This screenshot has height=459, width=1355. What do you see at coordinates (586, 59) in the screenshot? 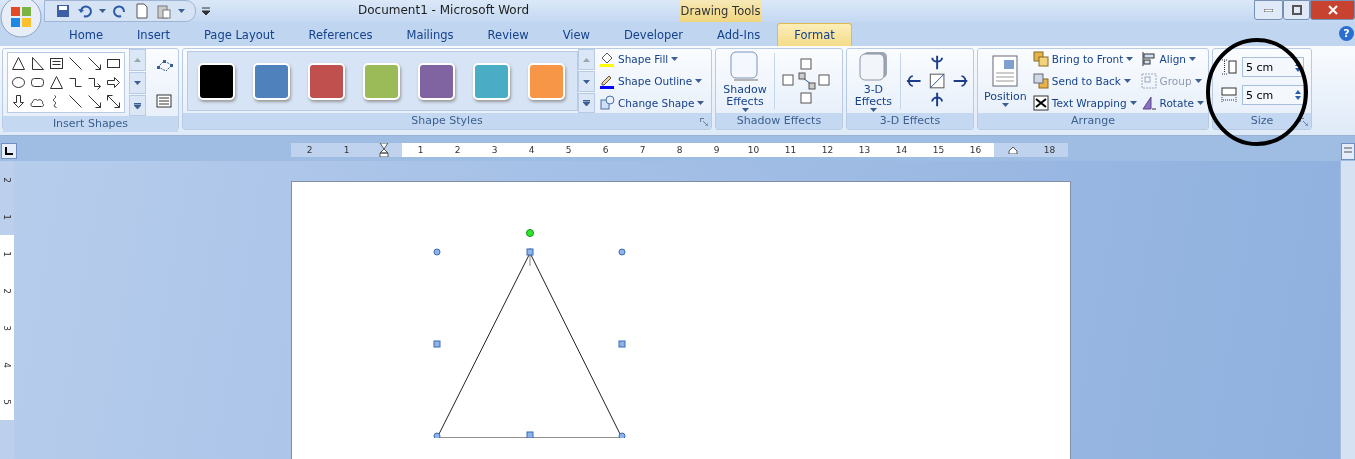
I see `up-arrow-icon` at bounding box center [586, 59].